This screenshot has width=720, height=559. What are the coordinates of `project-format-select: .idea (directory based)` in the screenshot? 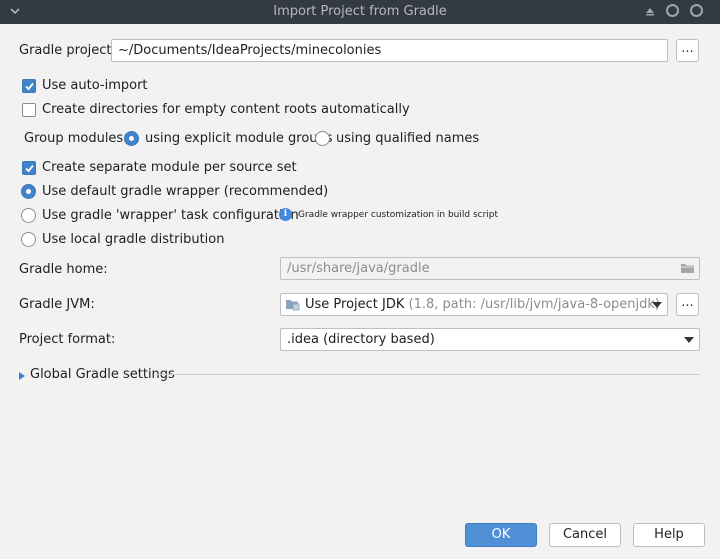 It's located at (490, 339).